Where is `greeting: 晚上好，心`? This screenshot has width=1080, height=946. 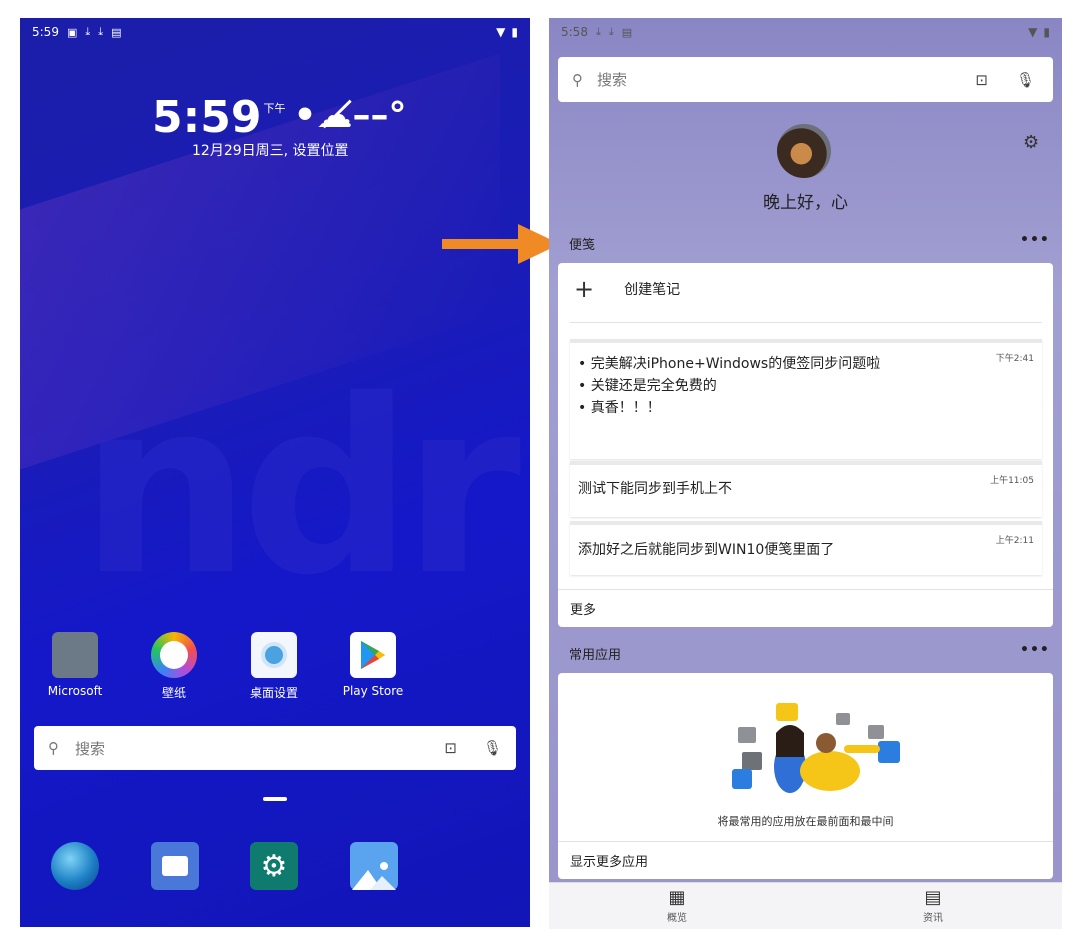
greeting: 晚上好，心 is located at coordinates (805, 203).